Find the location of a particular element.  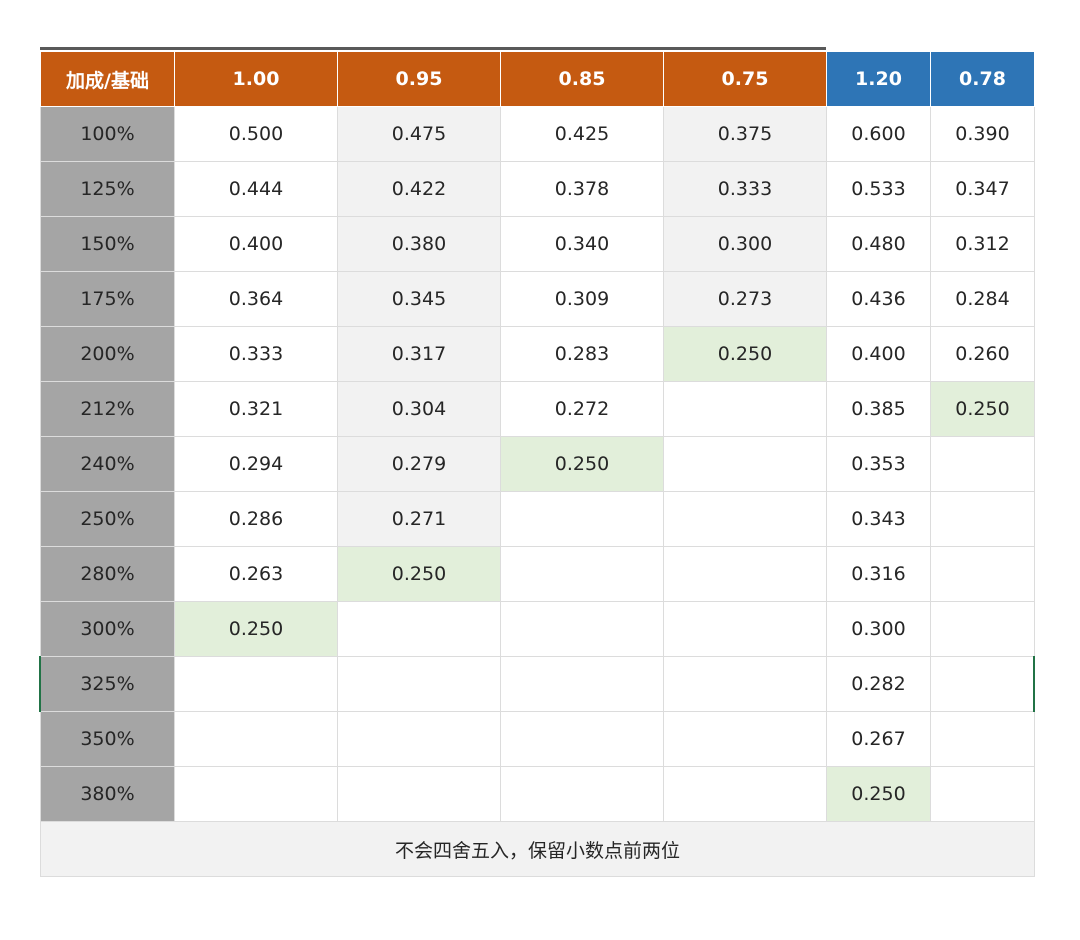

header-cell: 0.75 is located at coordinates (745, 79).